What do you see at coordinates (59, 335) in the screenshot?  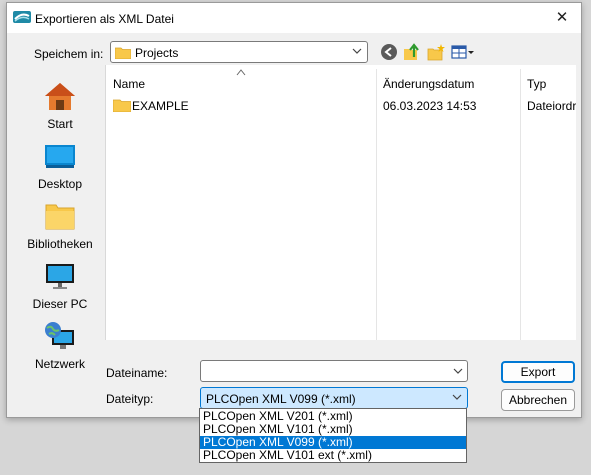 I see `network-icon` at bounding box center [59, 335].